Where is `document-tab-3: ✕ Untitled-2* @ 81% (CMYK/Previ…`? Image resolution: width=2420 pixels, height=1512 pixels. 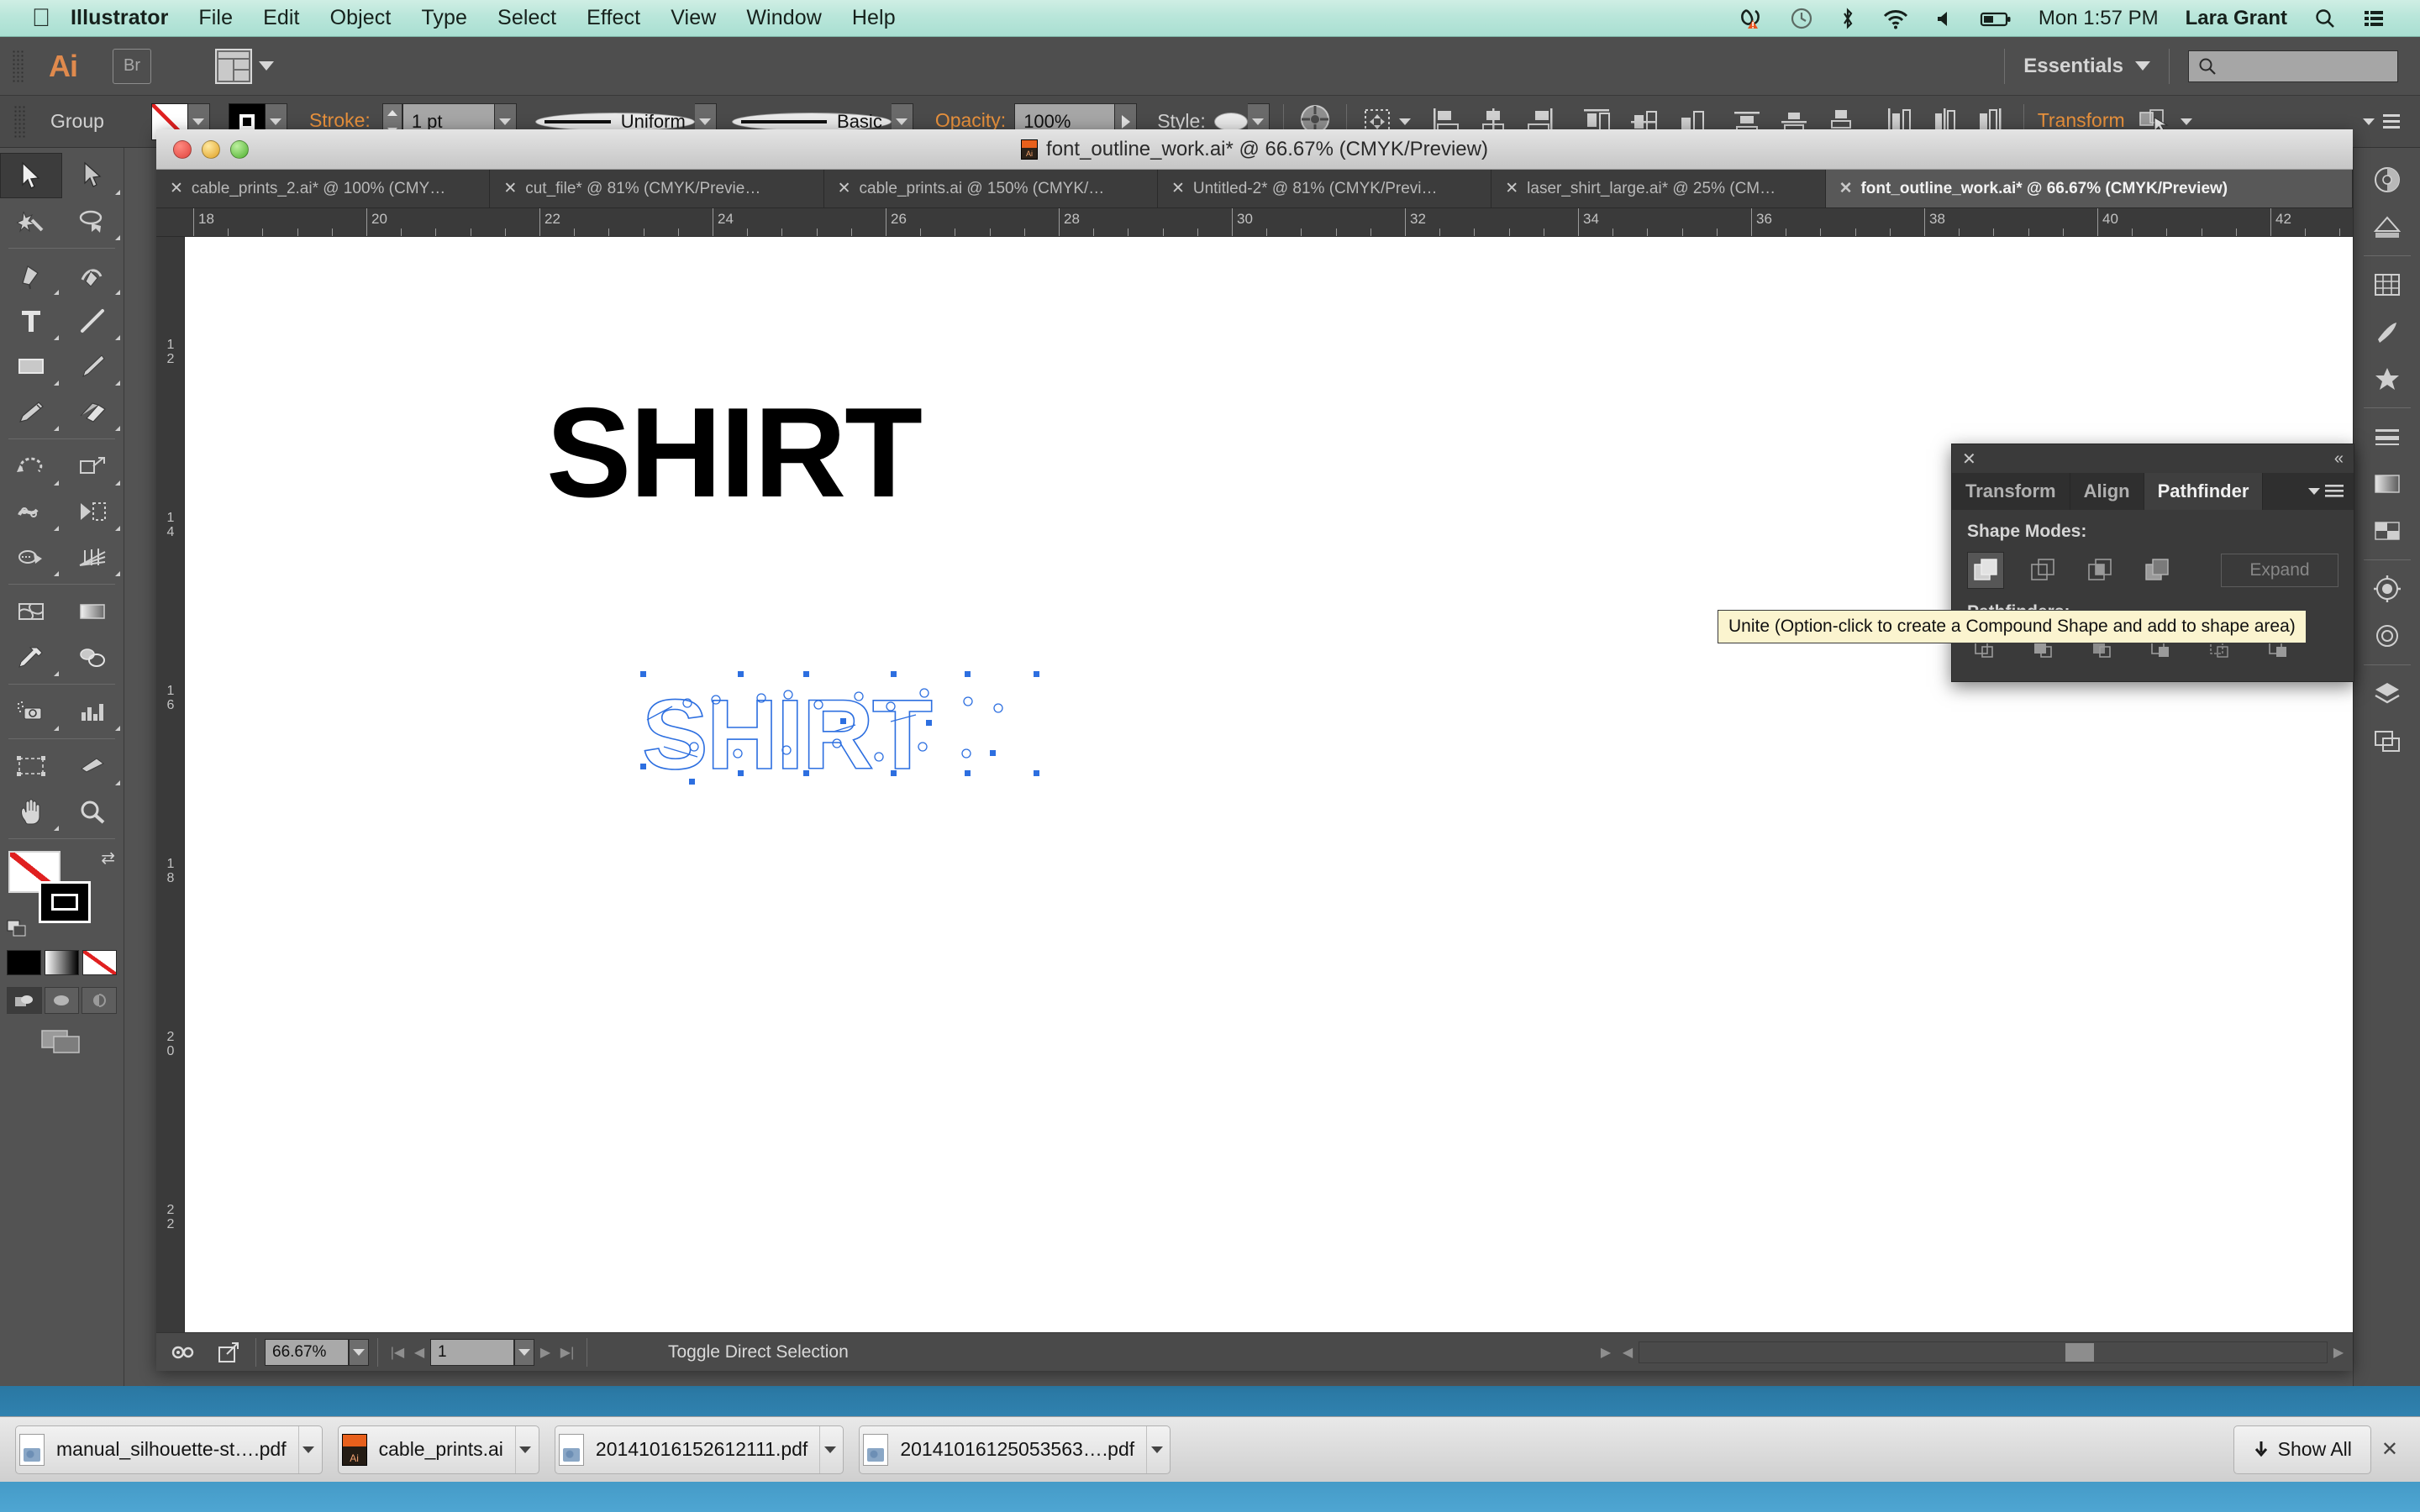
document-tab-3: ✕ Untitled-2* @ 81% (CMYK/Previ… is located at coordinates (1325, 188).